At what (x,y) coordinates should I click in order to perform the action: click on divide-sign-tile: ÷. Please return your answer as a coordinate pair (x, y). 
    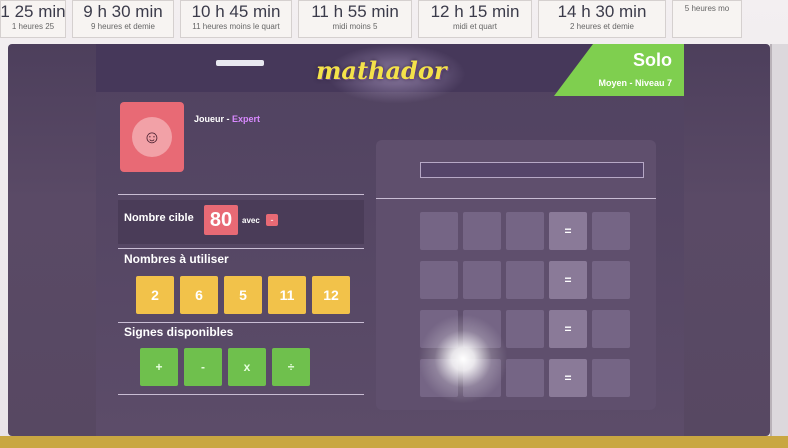
    Looking at the image, I should click on (291, 367).